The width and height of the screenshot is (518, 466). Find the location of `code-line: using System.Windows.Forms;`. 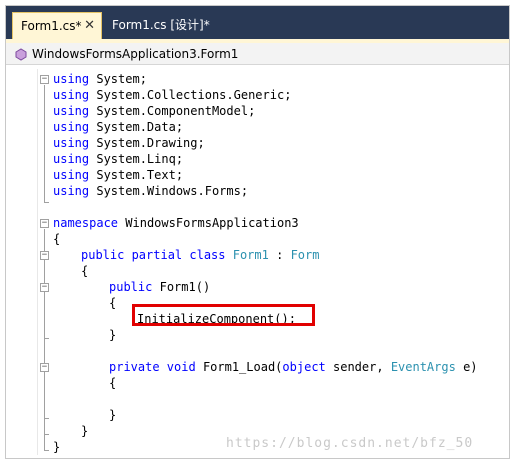

code-line: using System.Windows.Forms; is located at coordinates (257, 191).